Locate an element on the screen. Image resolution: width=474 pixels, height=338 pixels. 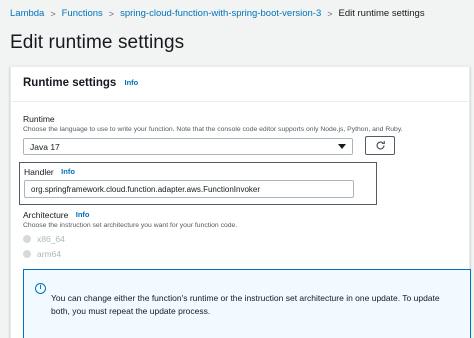
radio-x86-64: x86_64 is located at coordinates (44, 239).